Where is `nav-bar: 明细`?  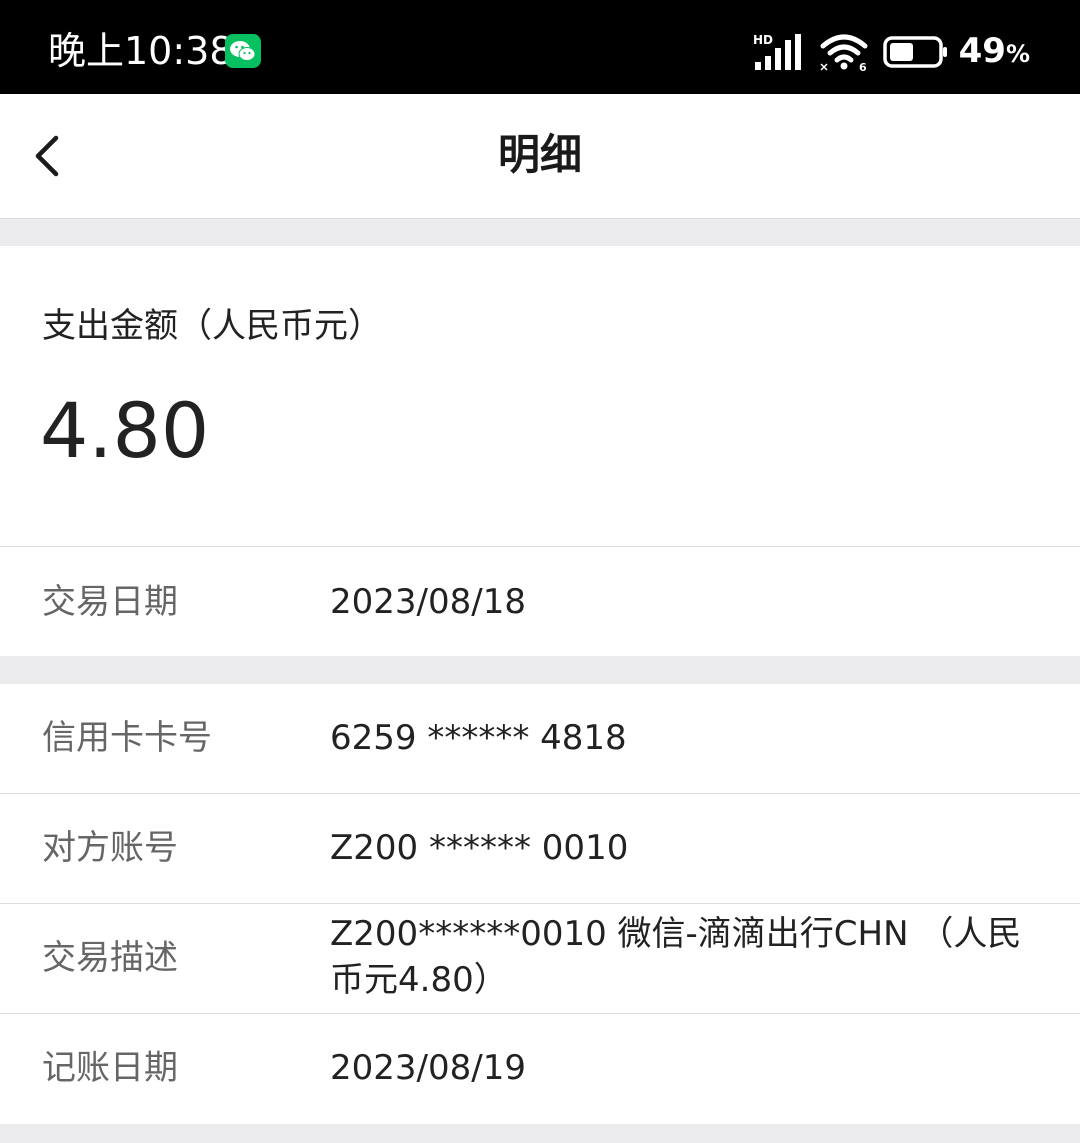 nav-bar: 明细 is located at coordinates (540, 156).